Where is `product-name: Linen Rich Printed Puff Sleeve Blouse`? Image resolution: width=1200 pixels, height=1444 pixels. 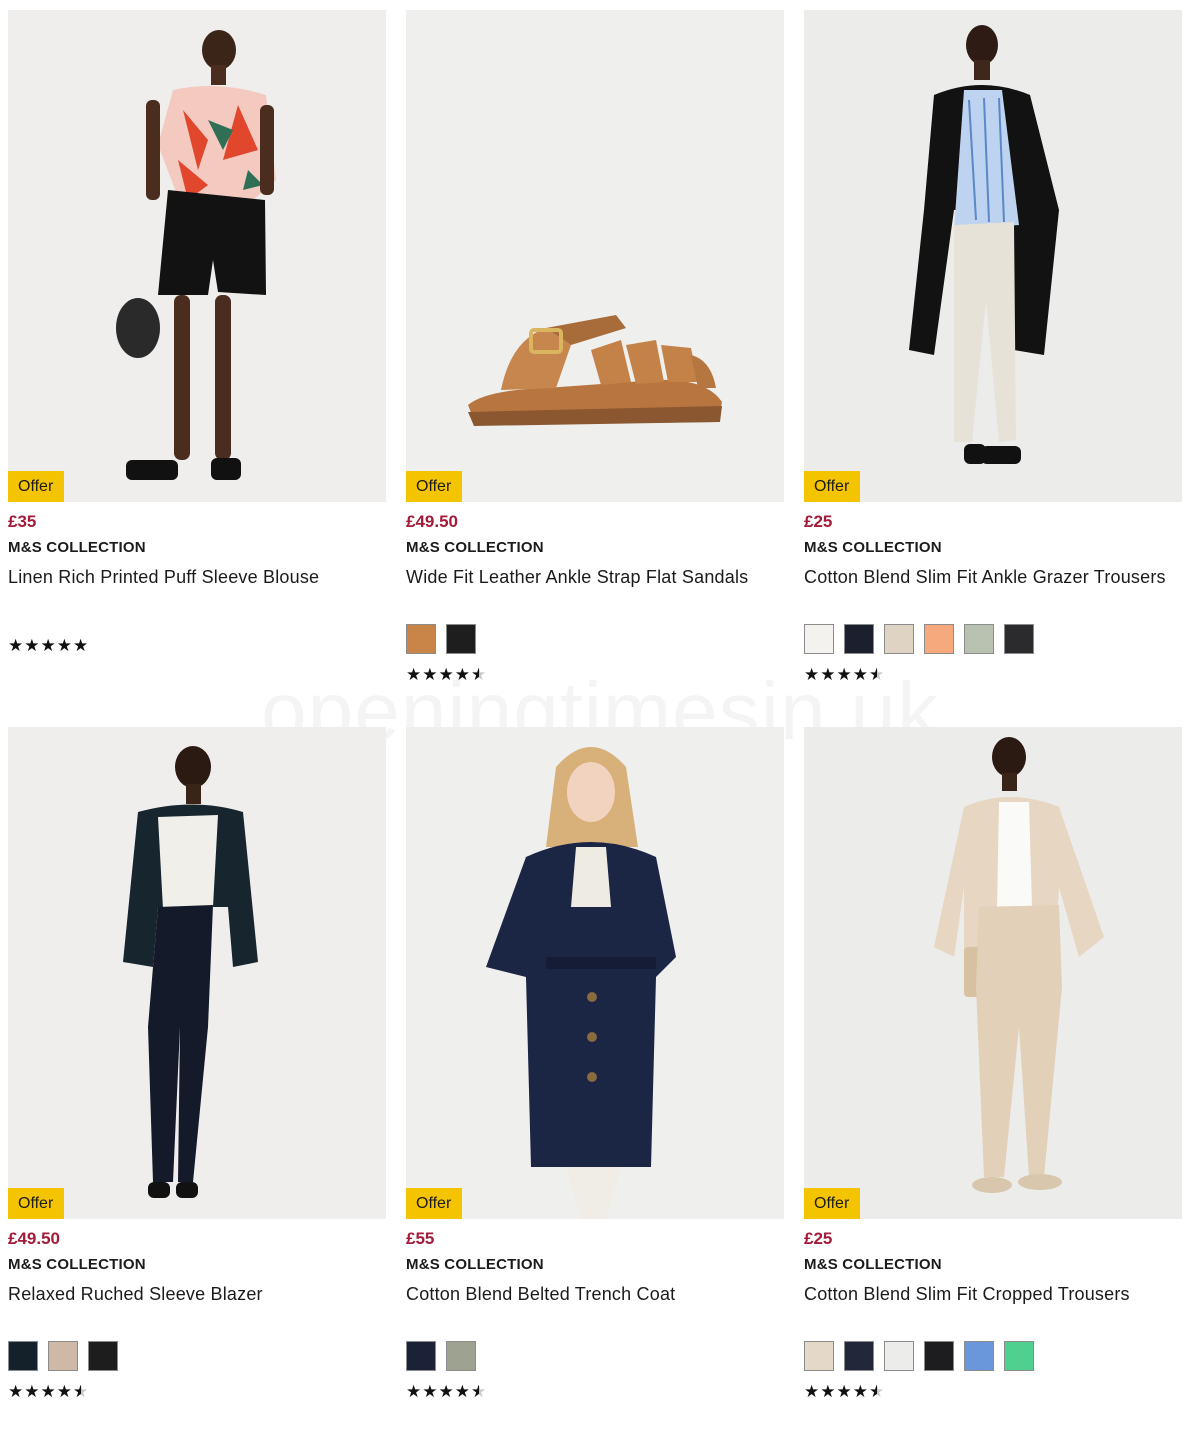
product-name: Linen Rich Printed Puff Sleeve Blouse is located at coordinates (193, 577).